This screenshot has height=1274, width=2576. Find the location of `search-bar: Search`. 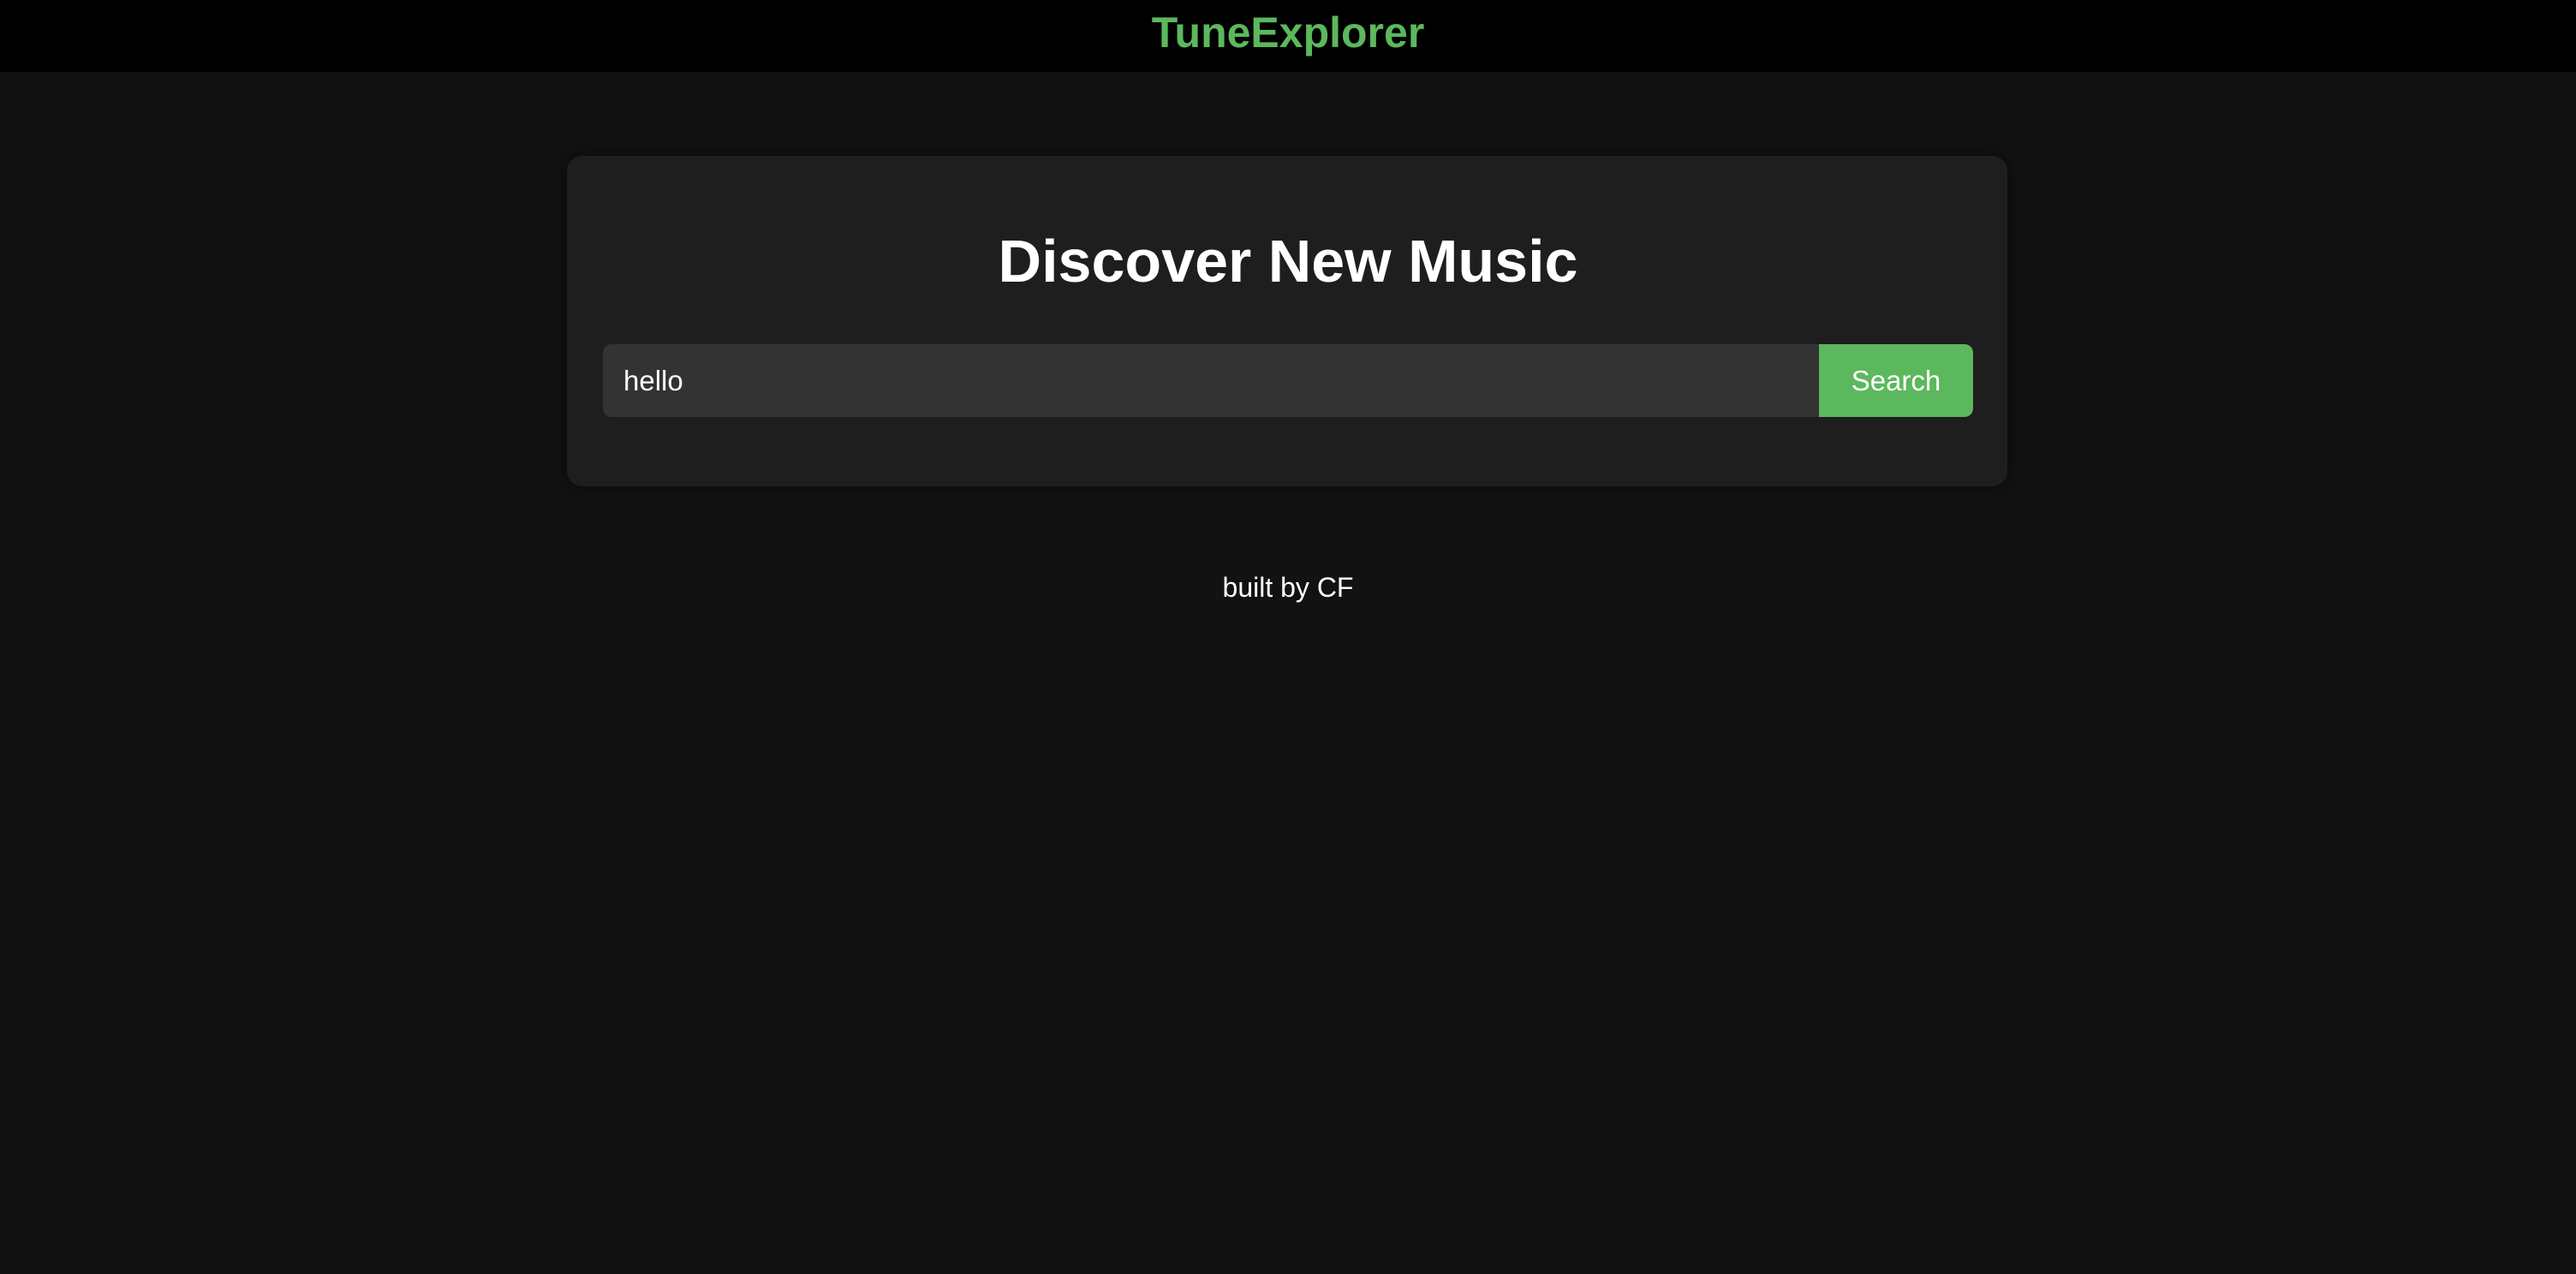

search-bar: Search is located at coordinates (1288, 380).